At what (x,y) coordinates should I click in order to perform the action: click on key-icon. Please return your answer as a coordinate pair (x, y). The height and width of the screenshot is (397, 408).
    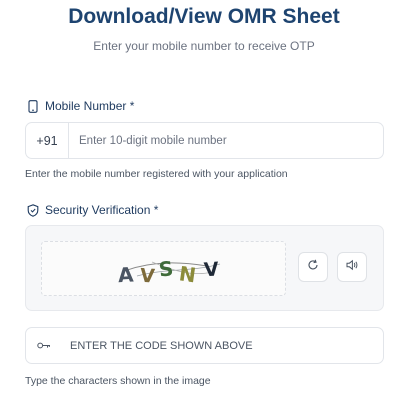
    Looking at the image, I should click on (44, 345).